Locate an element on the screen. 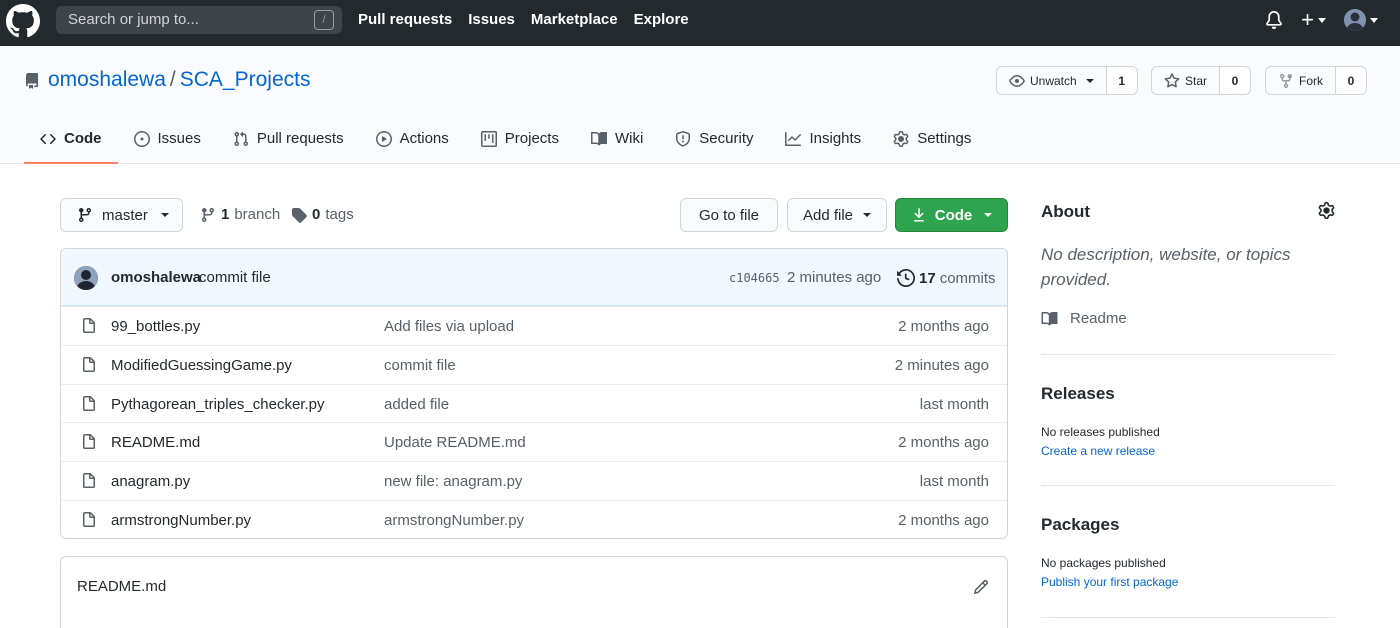  repo-name-link: SCA_Projects is located at coordinates (245, 79).